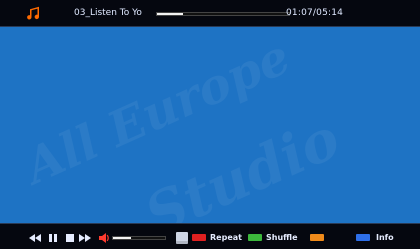 This screenshot has height=249, width=420. I want to click on shuffle-label: Shuffle, so click(282, 237).